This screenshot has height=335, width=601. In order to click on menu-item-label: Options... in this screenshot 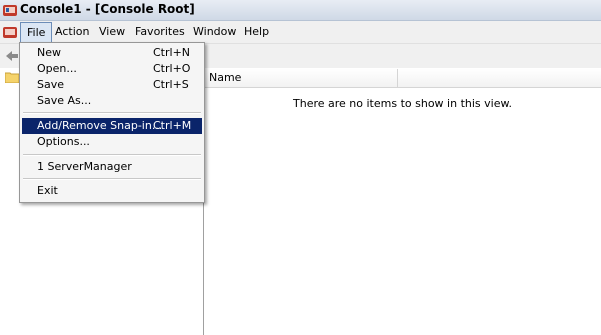, I will do `click(63, 141)`.